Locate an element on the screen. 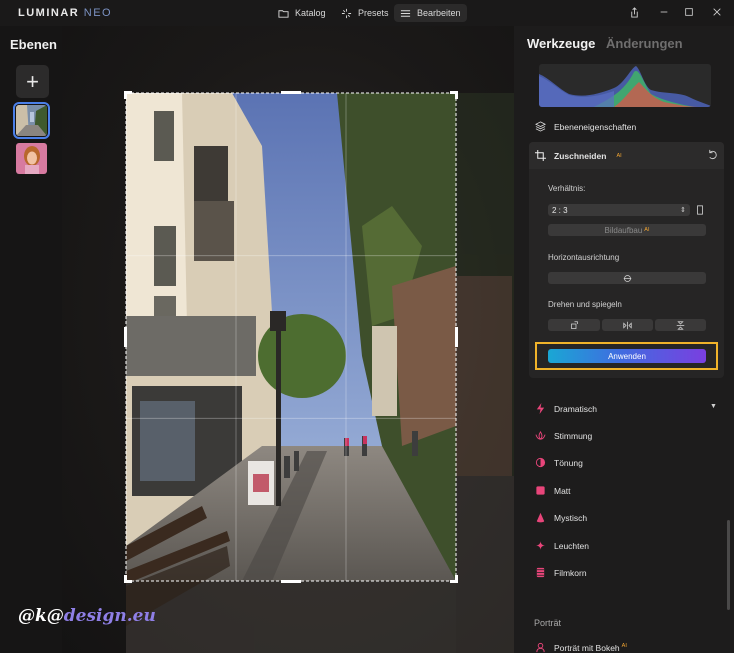 The image size is (734, 653). layer-thumbnail-street is located at coordinates (31, 120).